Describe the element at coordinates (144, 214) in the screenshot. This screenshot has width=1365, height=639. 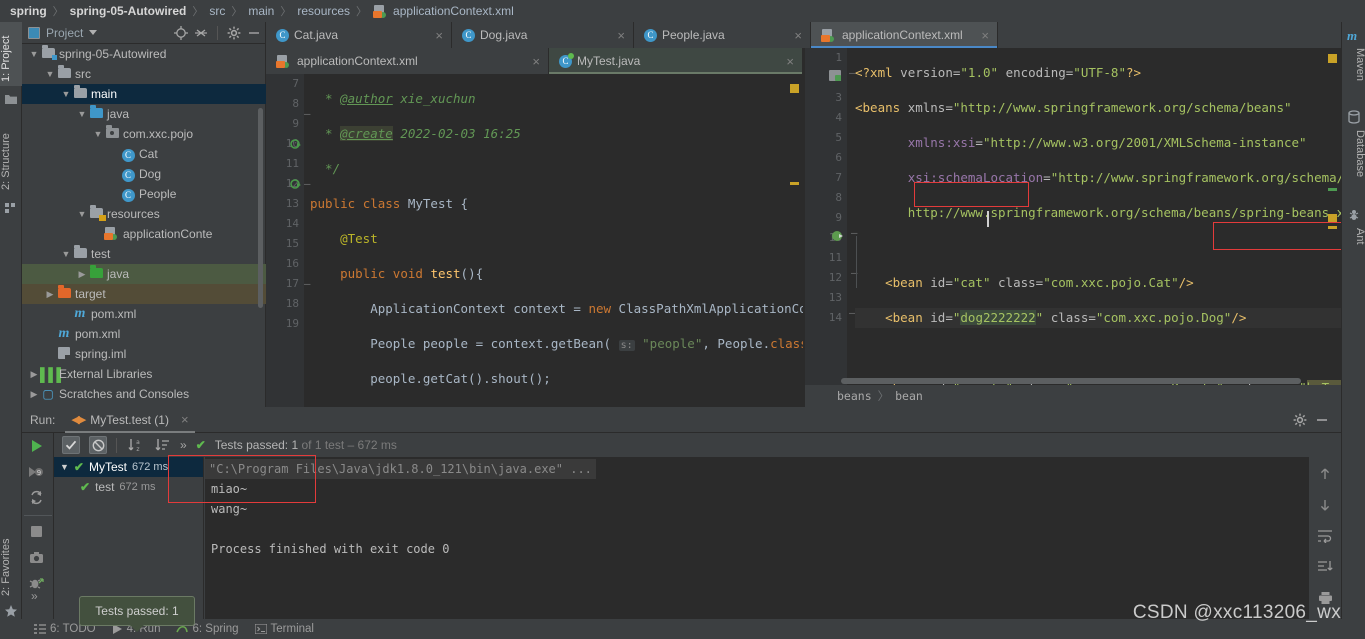
I see `tree-node: ▼ resources` at that location.